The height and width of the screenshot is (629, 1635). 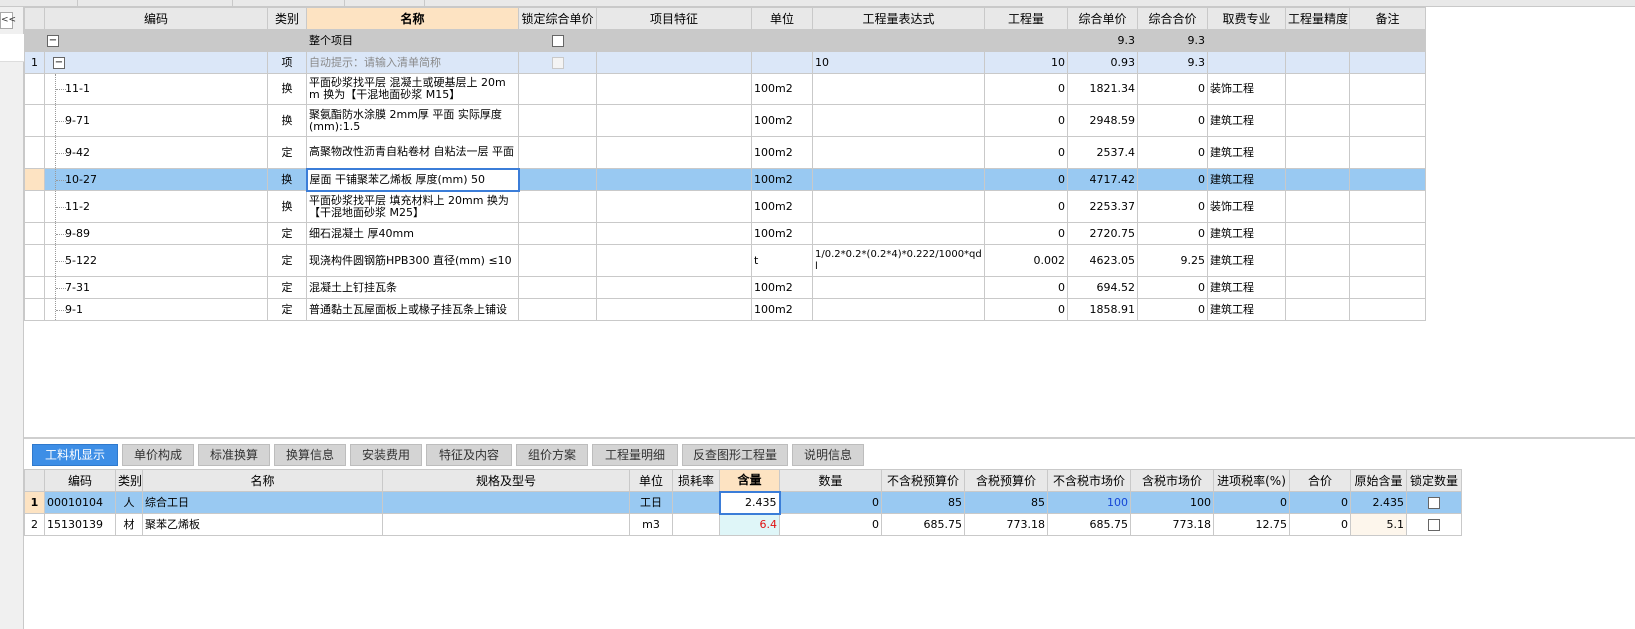 What do you see at coordinates (1089, 524) in the screenshot?
I see `market-price-excl-cell: 685.75` at bounding box center [1089, 524].